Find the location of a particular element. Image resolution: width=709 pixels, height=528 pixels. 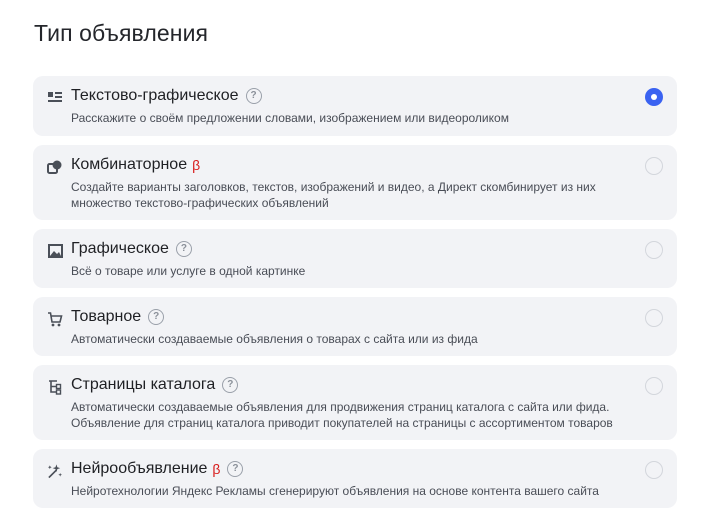

magic-wand-icon is located at coordinates (55, 471).